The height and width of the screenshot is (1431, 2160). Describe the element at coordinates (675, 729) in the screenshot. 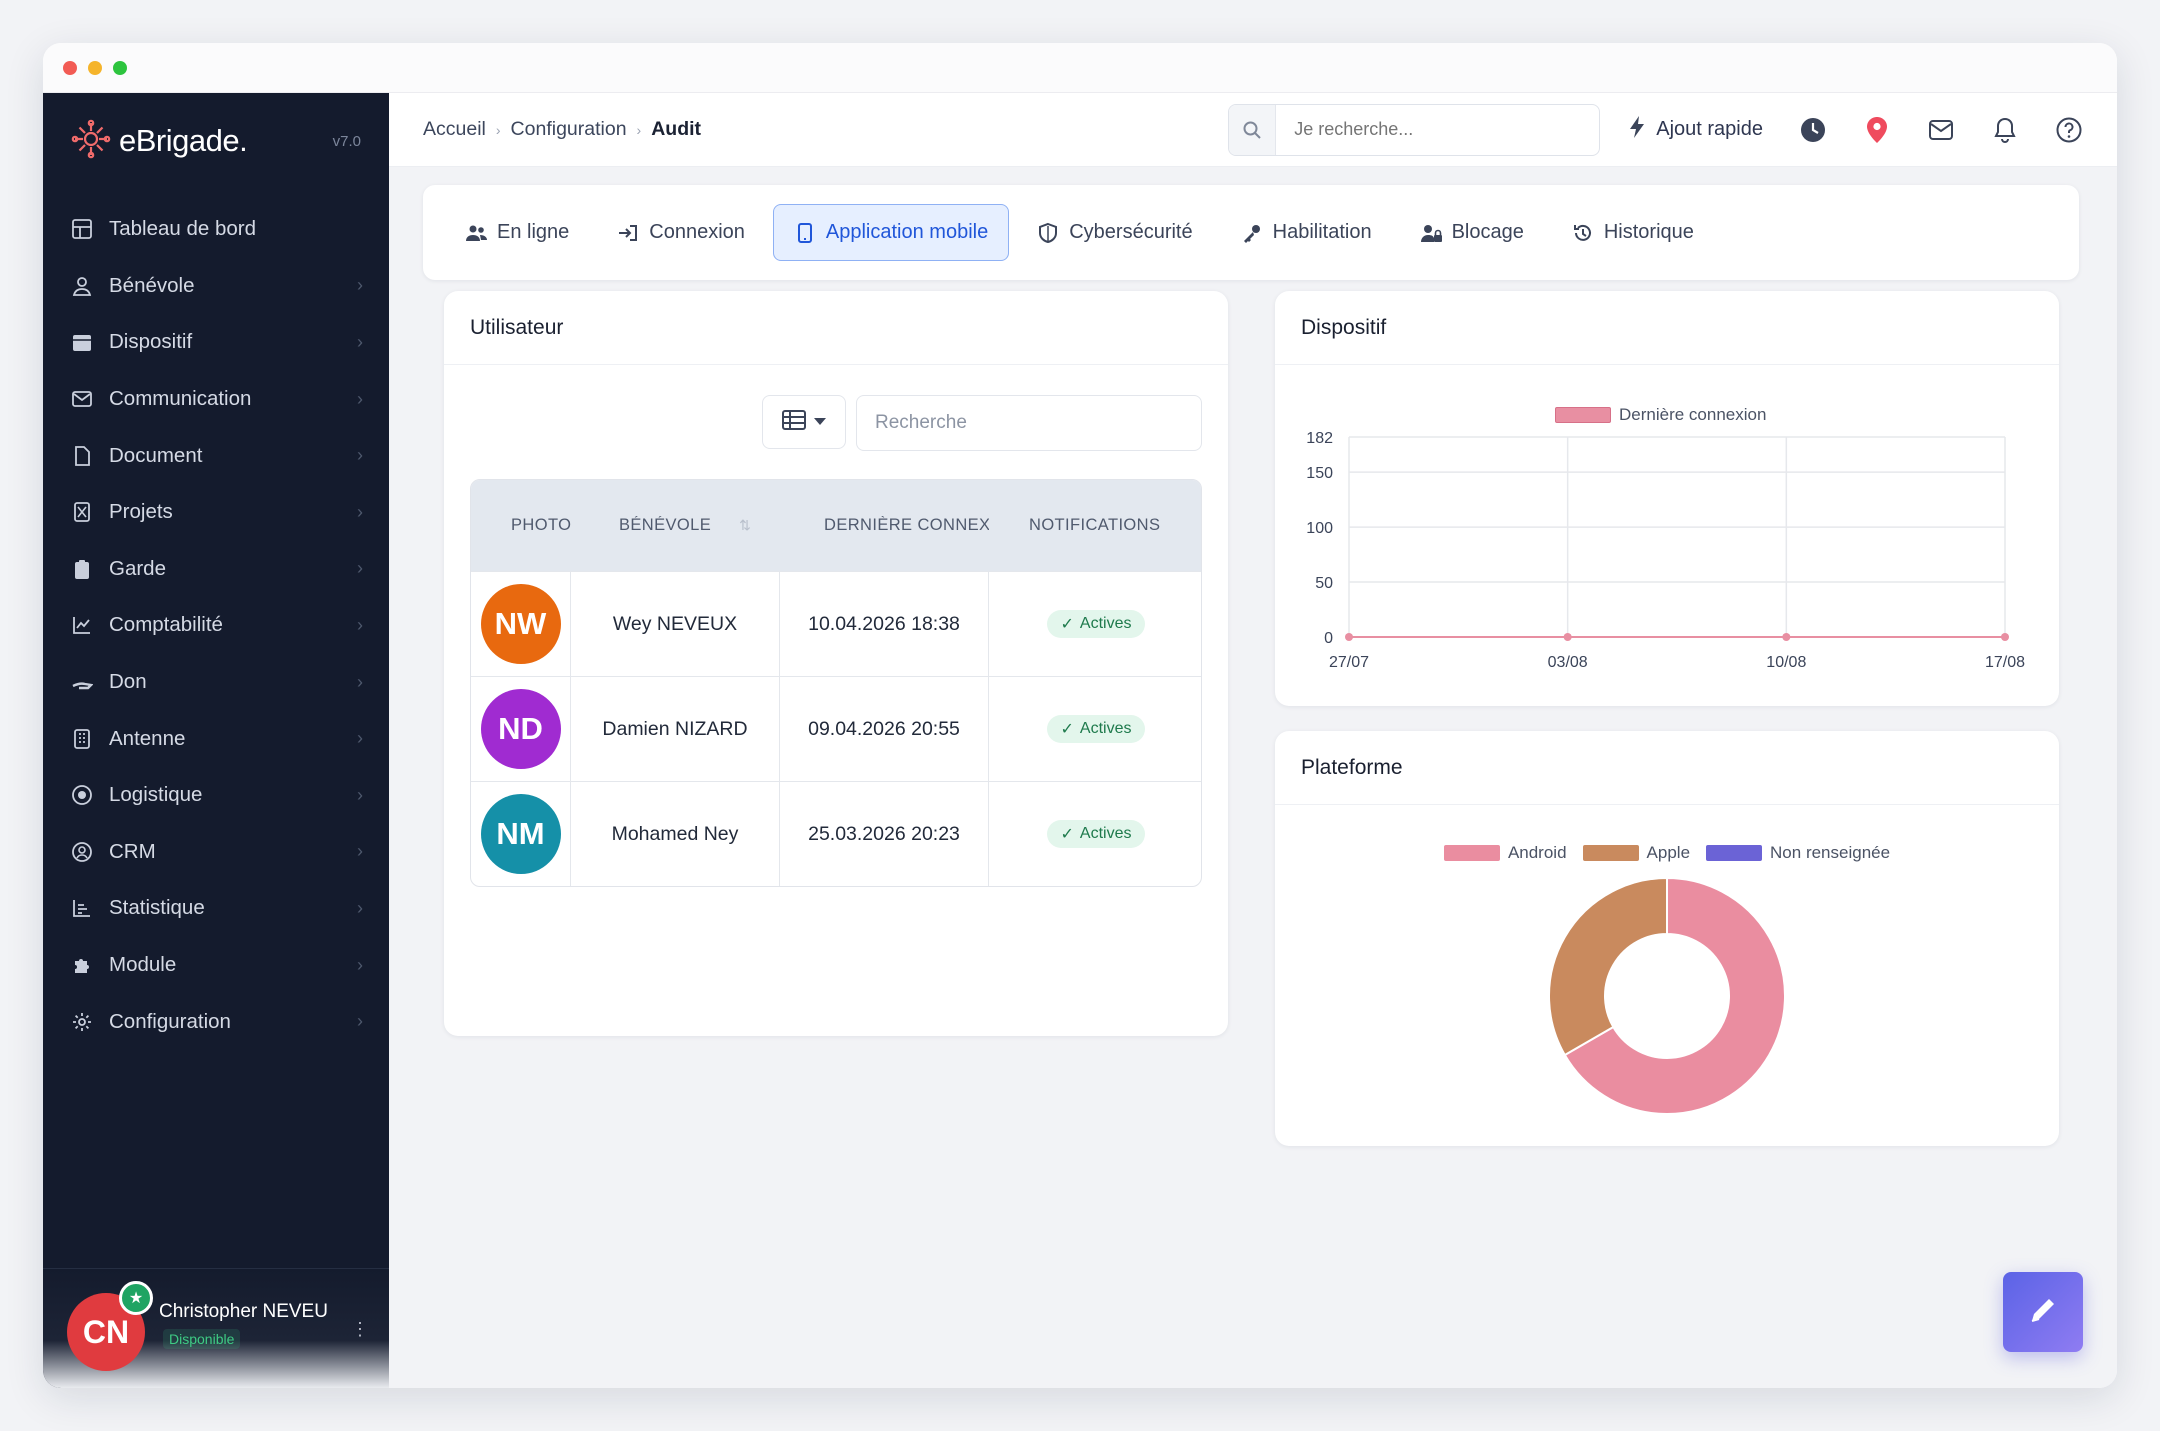

I see `benevole-cell: Damien NIZARD` at that location.